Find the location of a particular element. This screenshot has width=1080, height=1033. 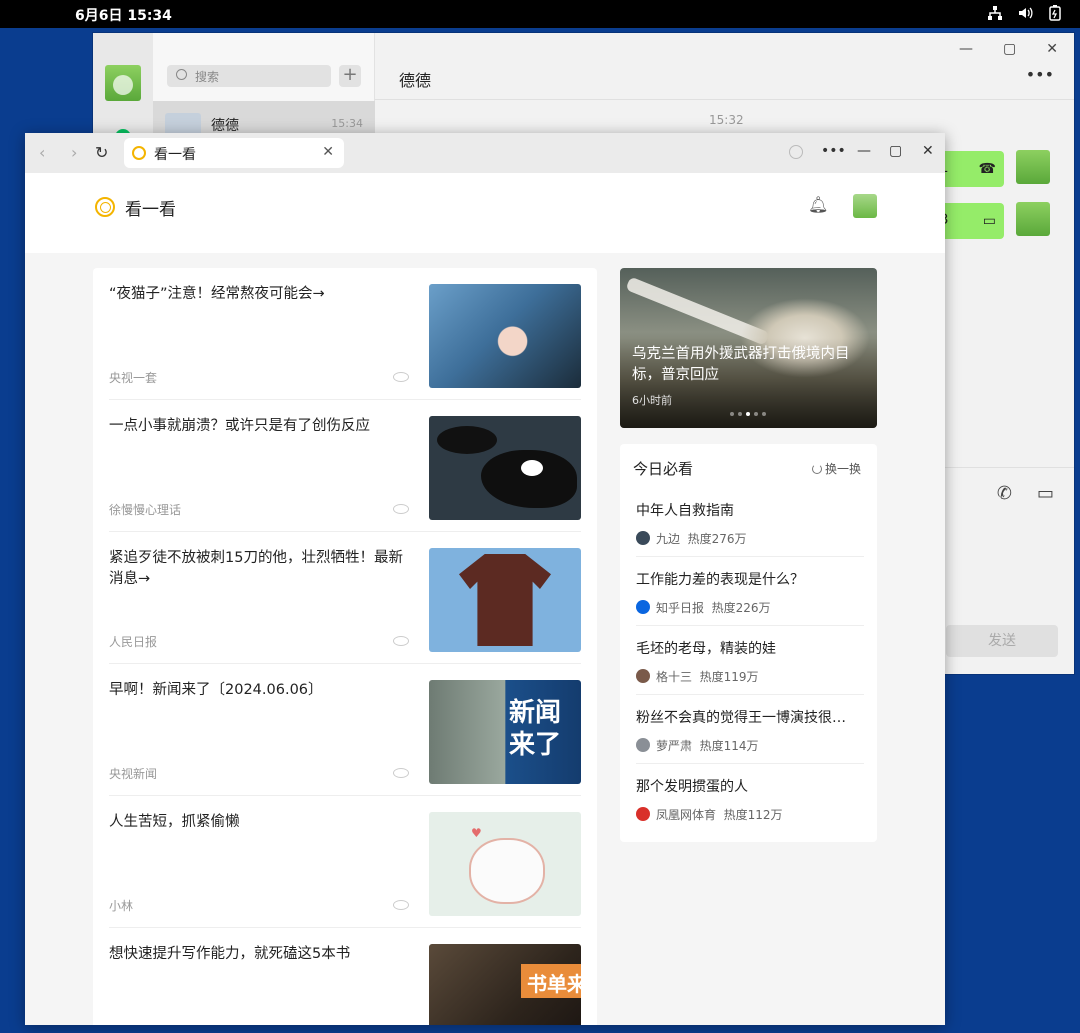

contact-name: 德德 is located at coordinates (225, 126).